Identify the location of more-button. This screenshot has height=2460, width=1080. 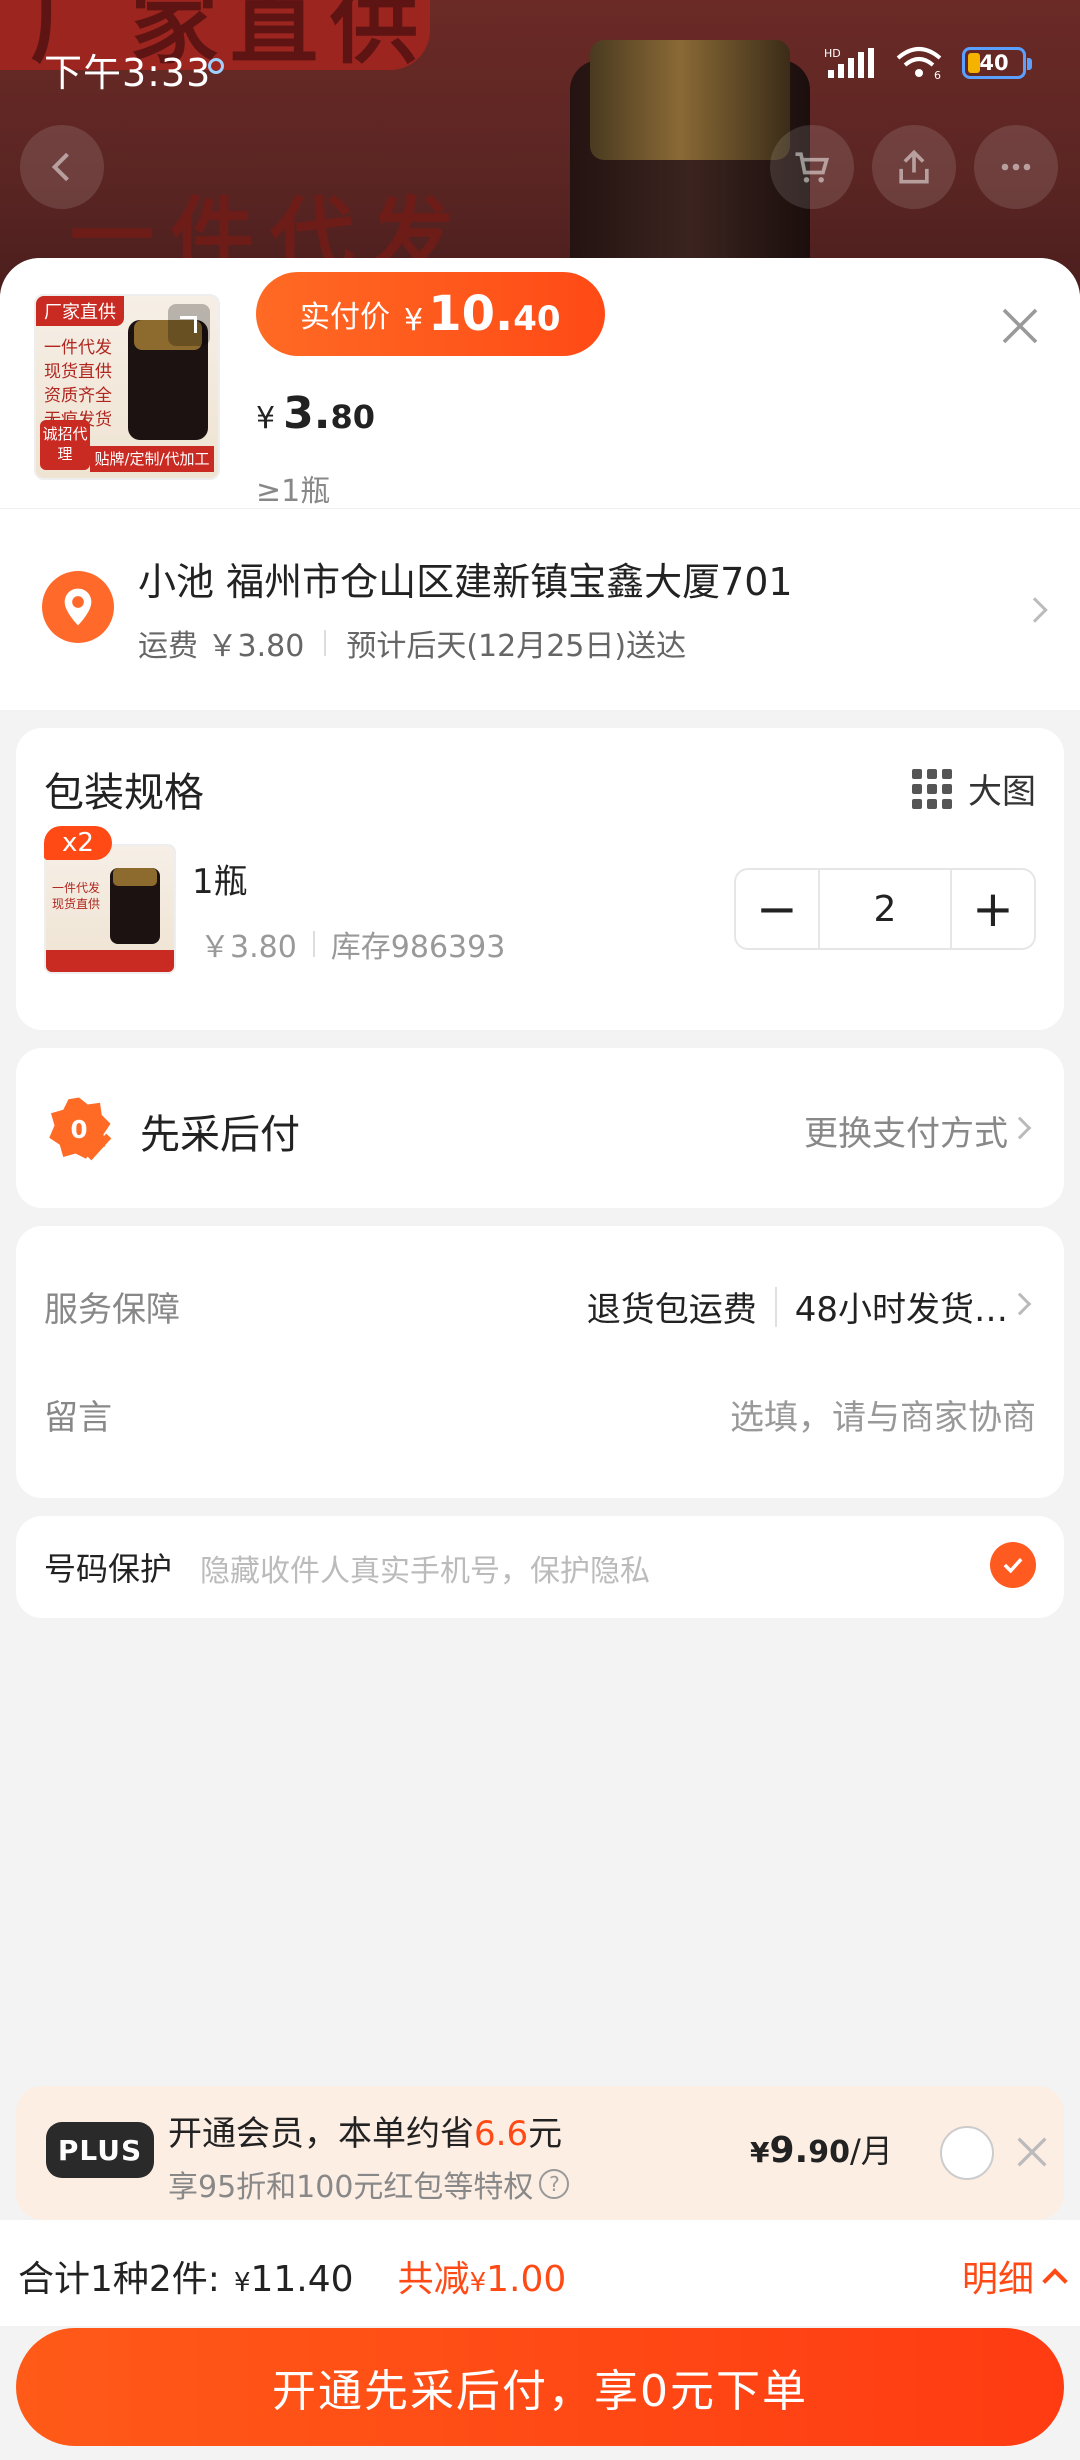
(1016, 167).